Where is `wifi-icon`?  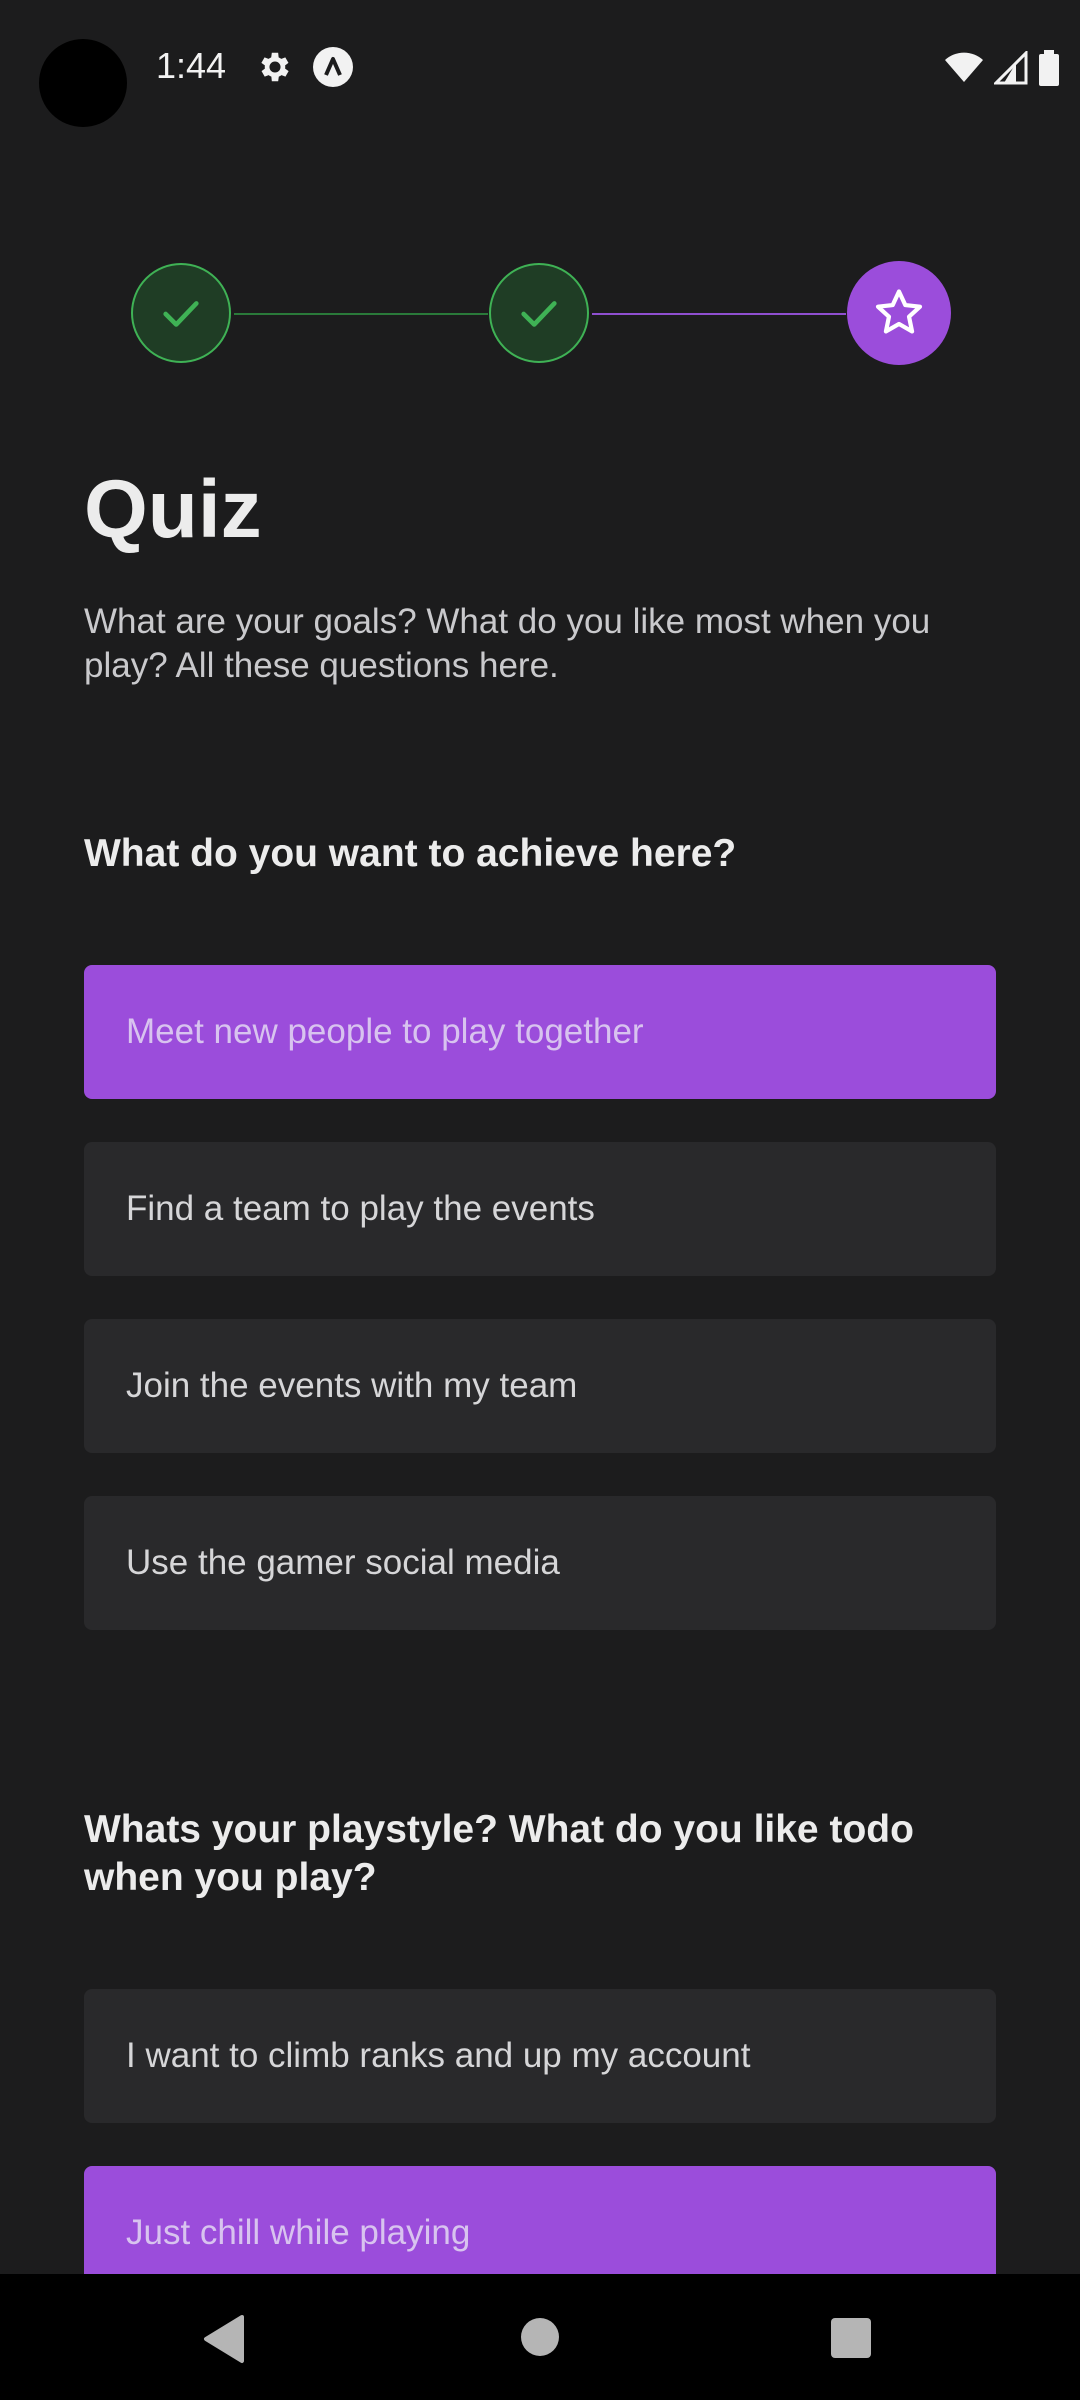 wifi-icon is located at coordinates (964, 67).